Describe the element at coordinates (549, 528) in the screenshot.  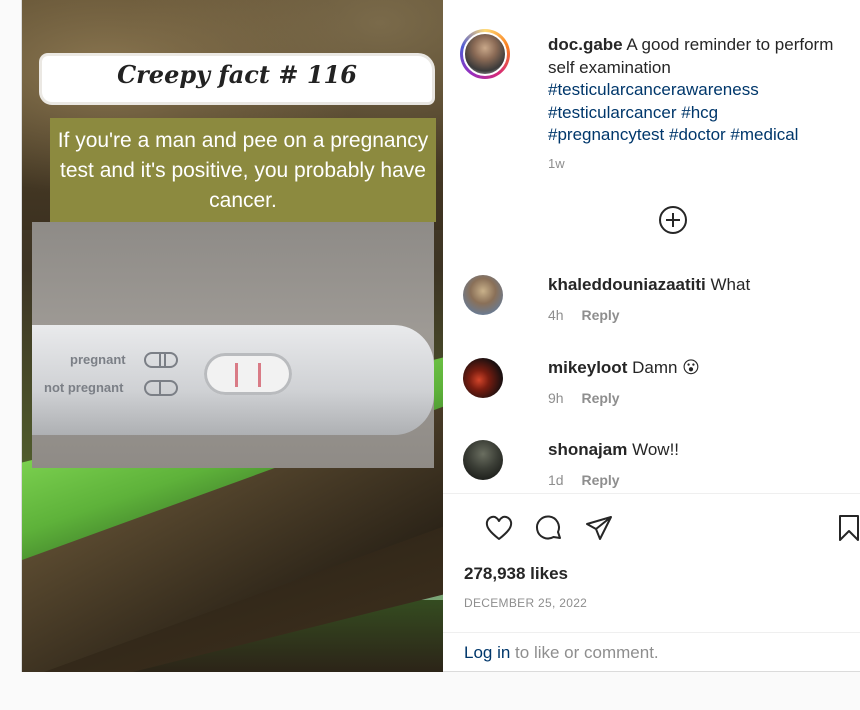
I see `comment-icon` at that location.